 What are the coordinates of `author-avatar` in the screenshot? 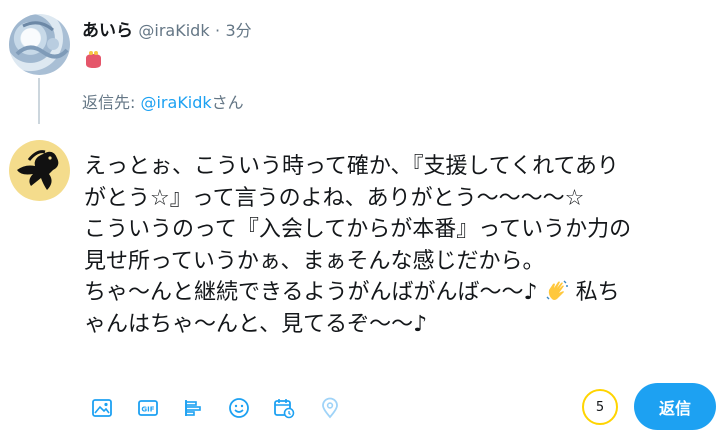 It's located at (39, 44).